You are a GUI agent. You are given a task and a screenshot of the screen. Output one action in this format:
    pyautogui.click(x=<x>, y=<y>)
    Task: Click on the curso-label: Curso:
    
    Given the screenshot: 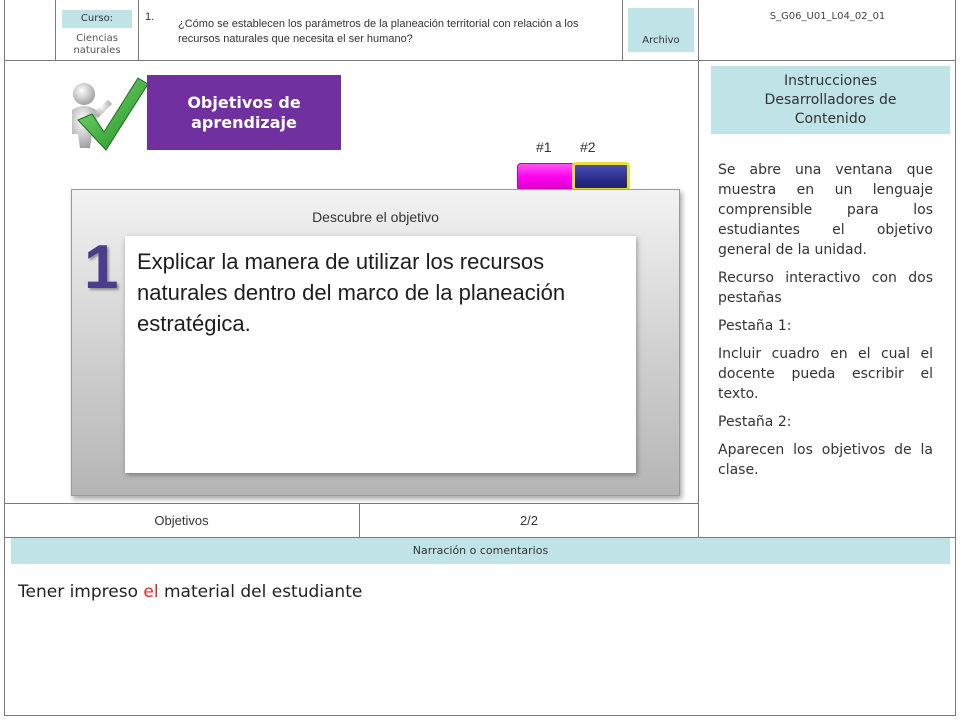 What is the action you would take?
    pyautogui.click(x=97, y=19)
    